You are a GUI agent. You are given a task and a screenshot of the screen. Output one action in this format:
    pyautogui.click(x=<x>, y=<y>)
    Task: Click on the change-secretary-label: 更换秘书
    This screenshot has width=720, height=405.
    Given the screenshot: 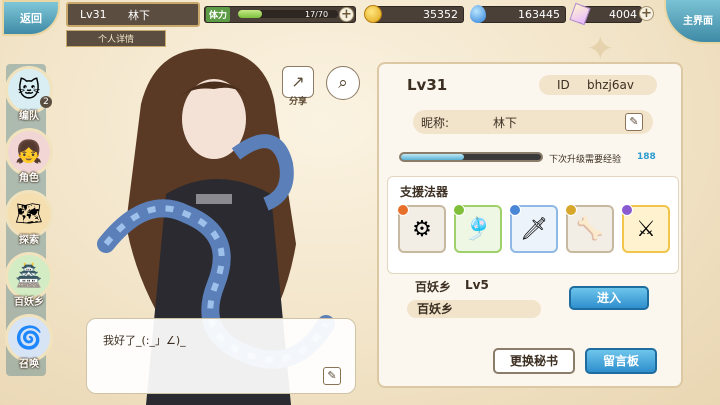 What is the action you would take?
    pyautogui.click(x=533, y=361)
    